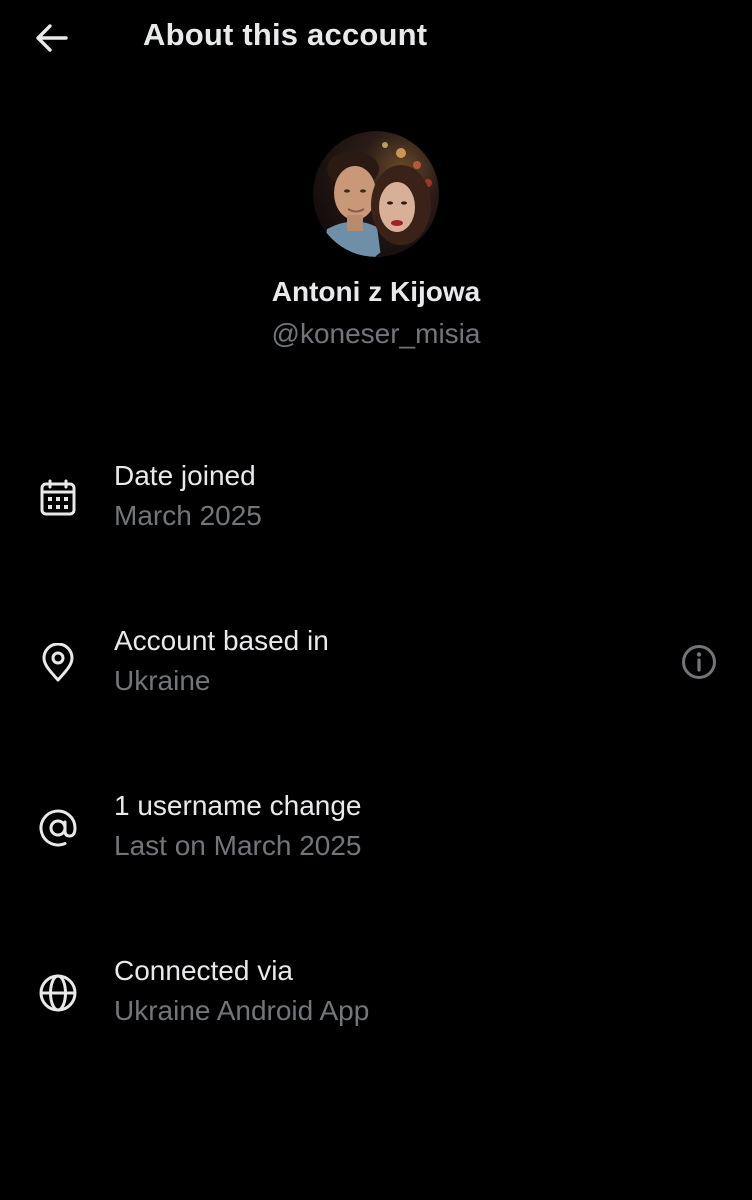 This screenshot has height=1200, width=752. I want to click on row-subtitle: Ukraine Android App, so click(242, 1010).